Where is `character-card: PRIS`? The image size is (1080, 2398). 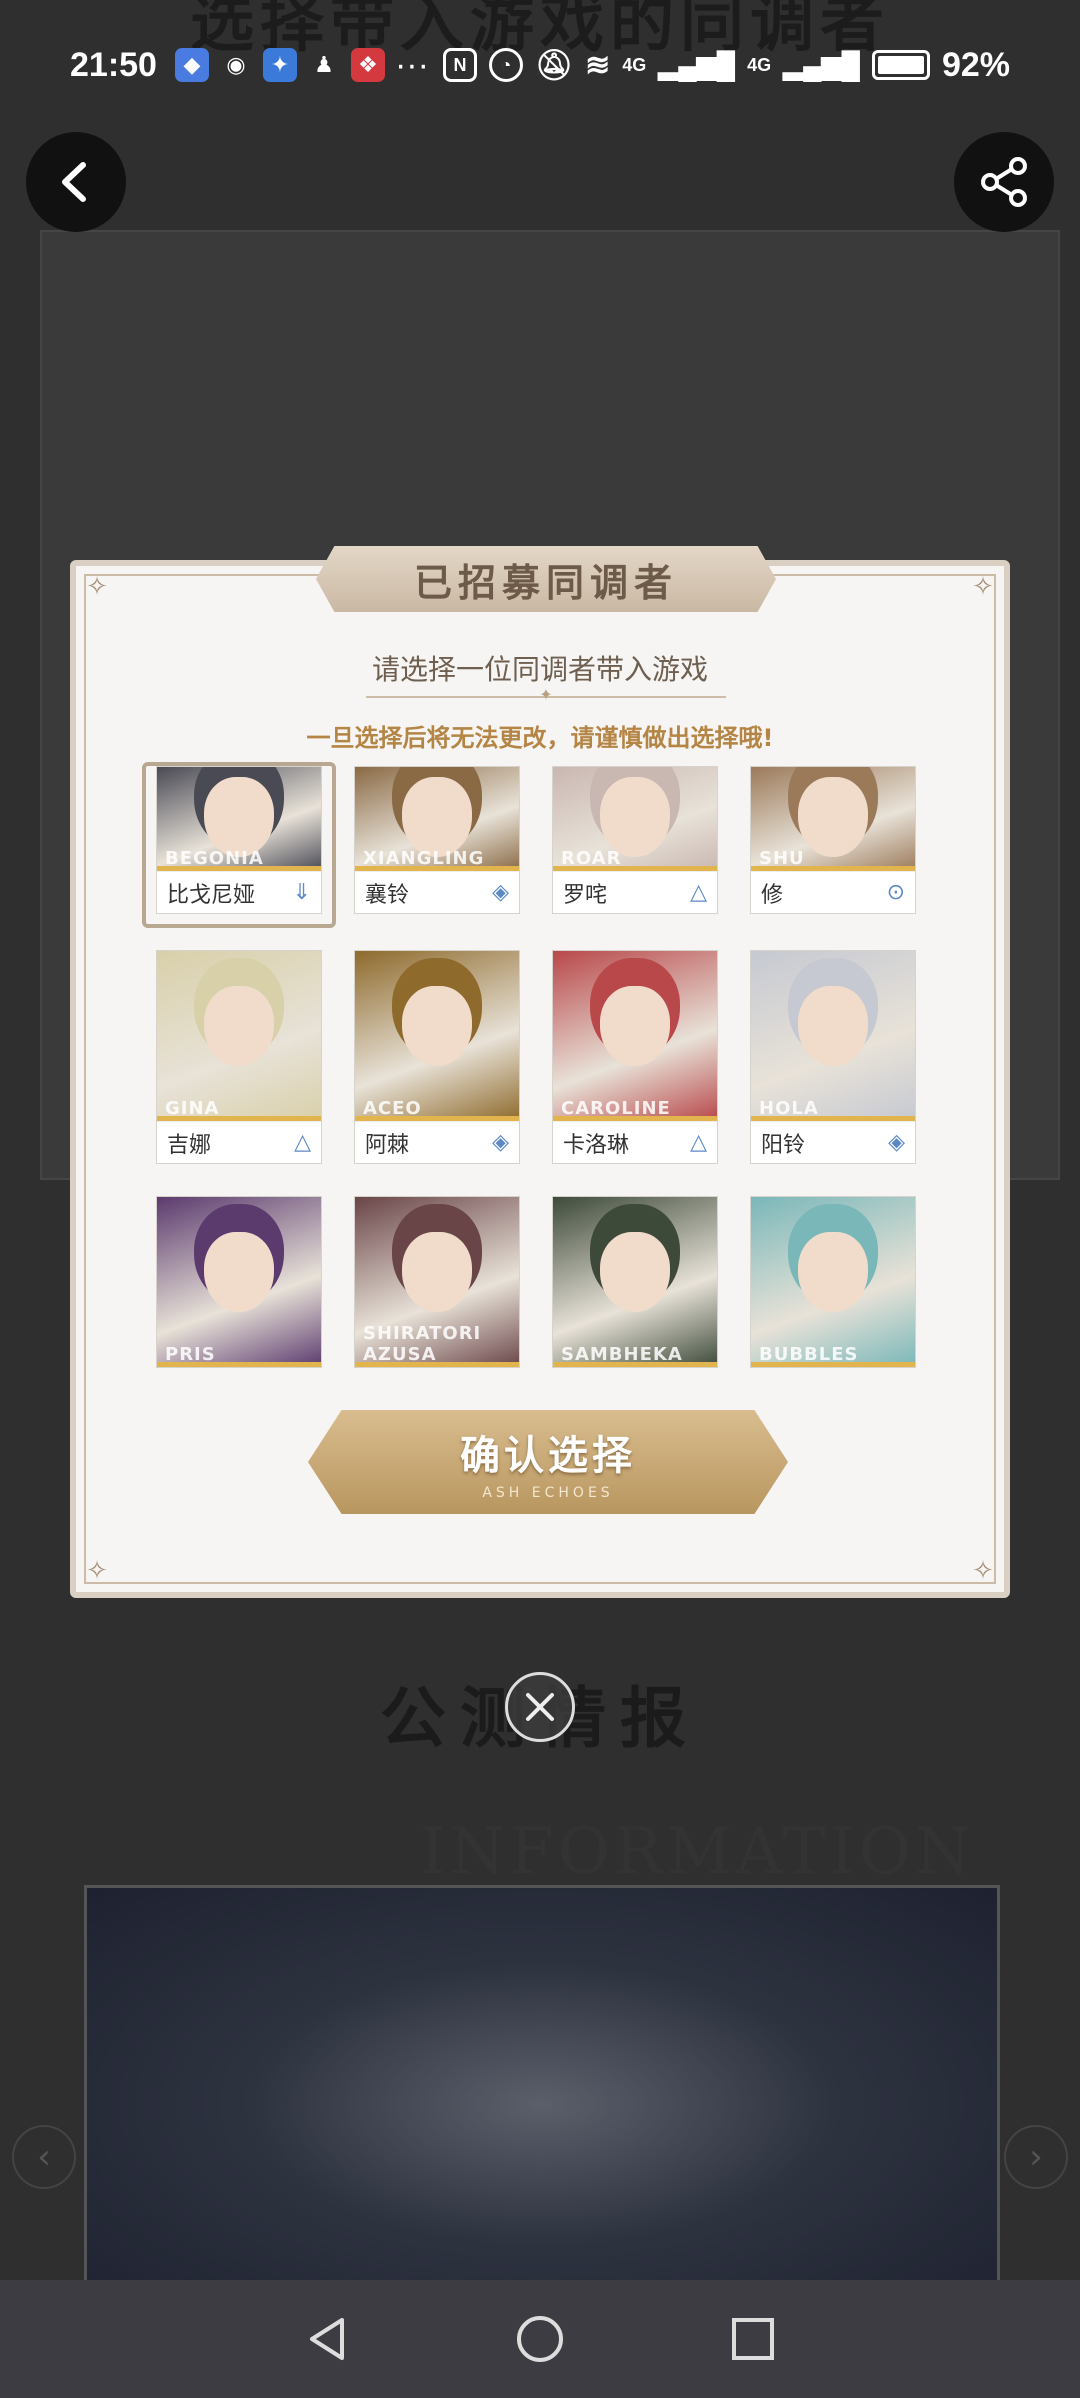 character-card: PRIS is located at coordinates (239, 1282).